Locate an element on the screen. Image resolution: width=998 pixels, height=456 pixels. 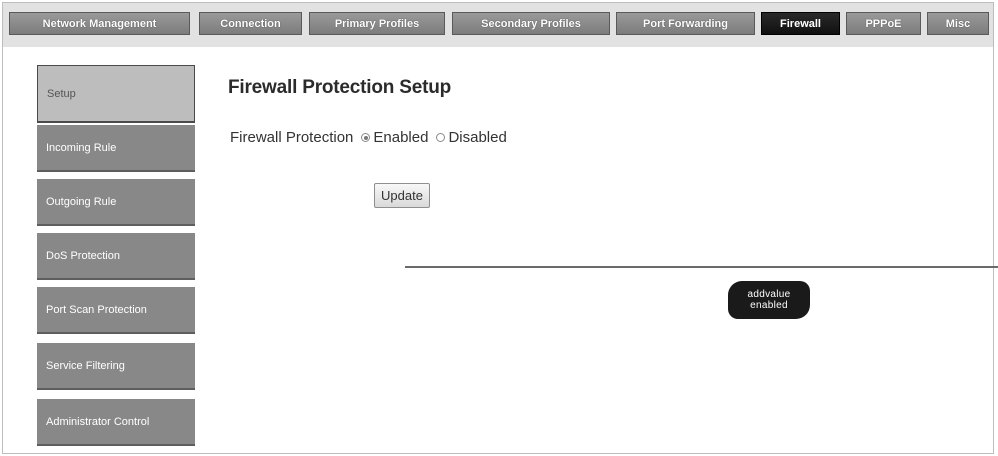
enabled-radio is located at coordinates (366, 137).